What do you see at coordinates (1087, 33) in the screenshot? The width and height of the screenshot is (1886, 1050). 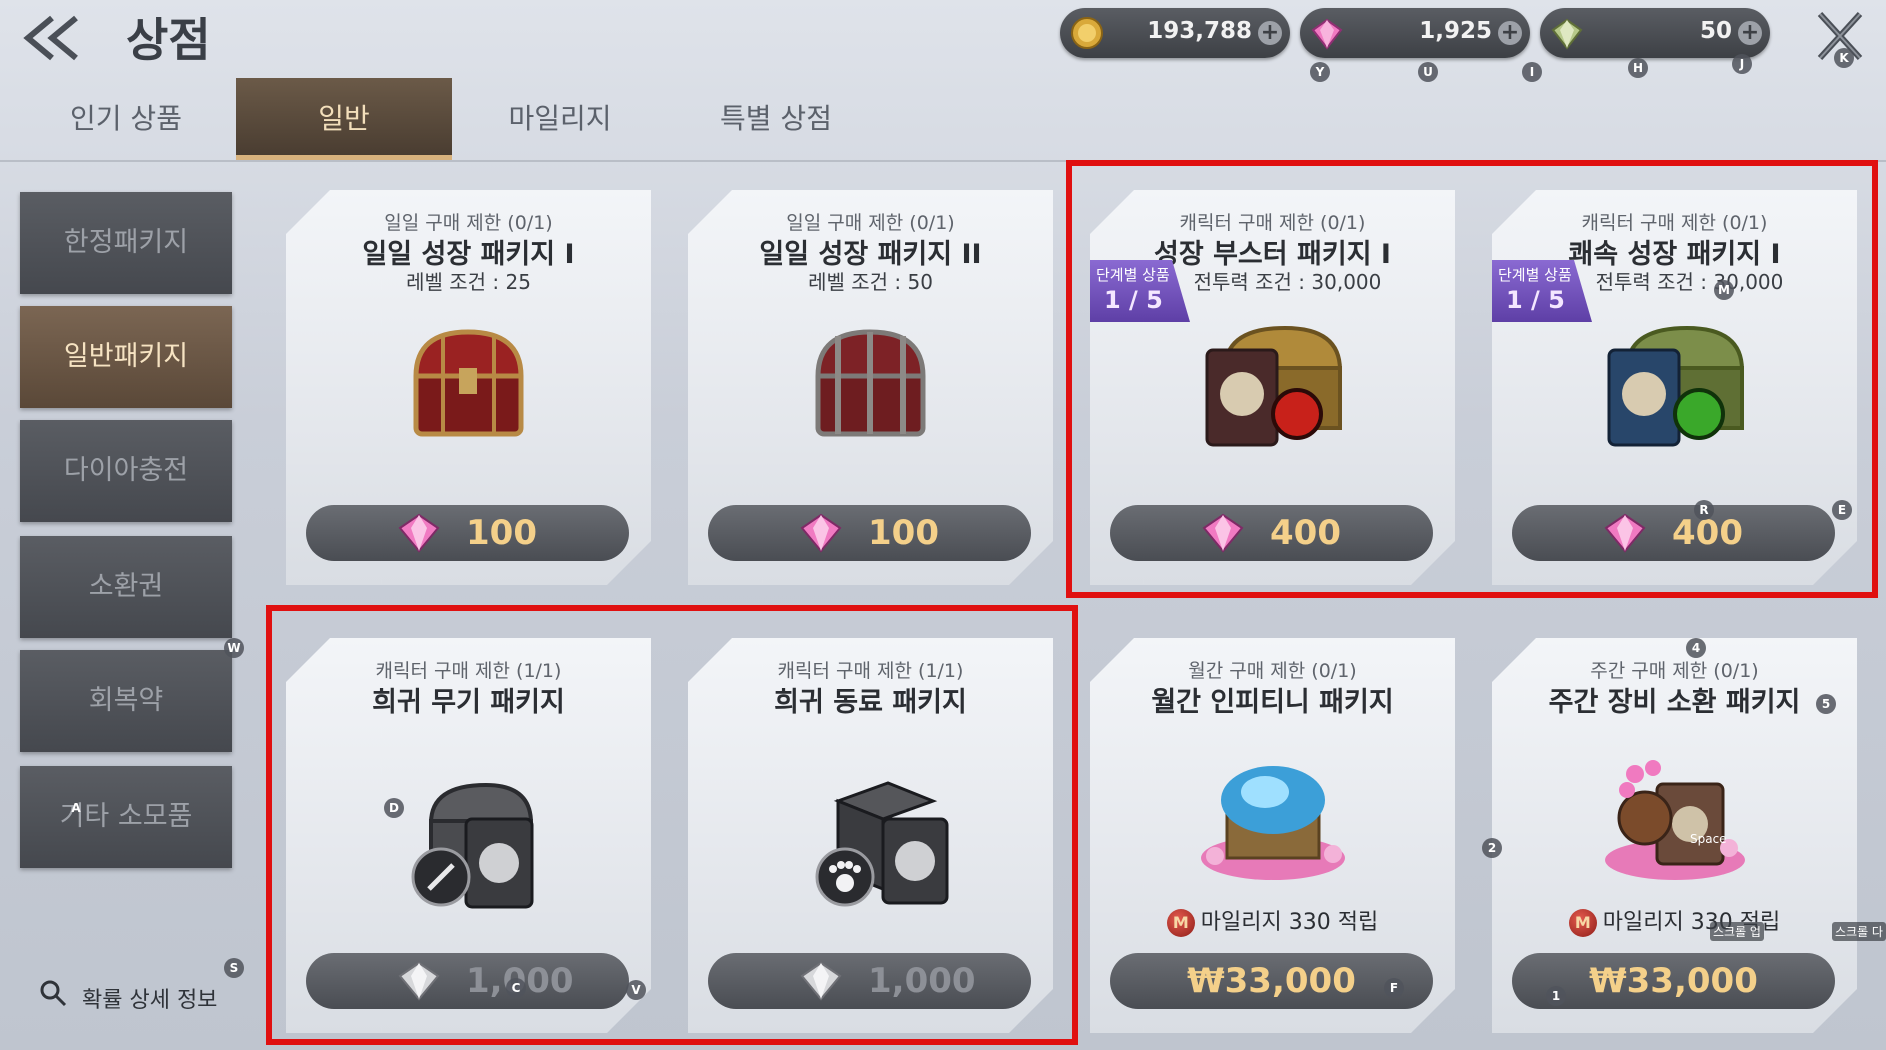 I see `gold-coin-icon` at bounding box center [1087, 33].